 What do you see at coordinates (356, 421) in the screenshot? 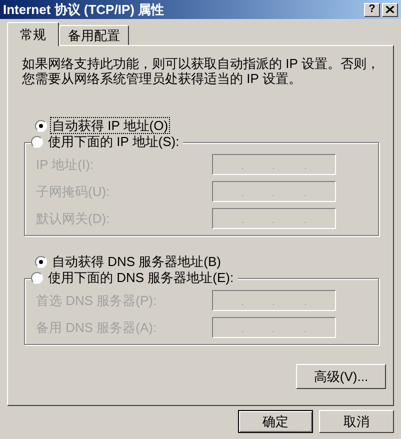
I see `dialog-button: 取消` at bounding box center [356, 421].